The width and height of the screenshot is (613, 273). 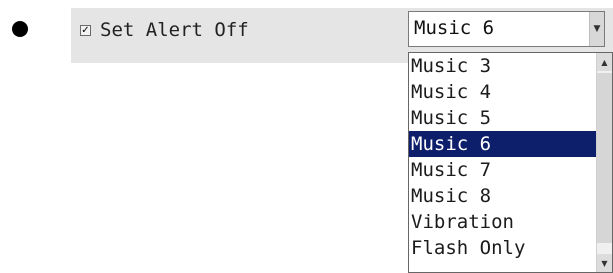 What do you see at coordinates (174, 30) in the screenshot?
I see `set-alert-off-label: Set Alert Off` at bounding box center [174, 30].